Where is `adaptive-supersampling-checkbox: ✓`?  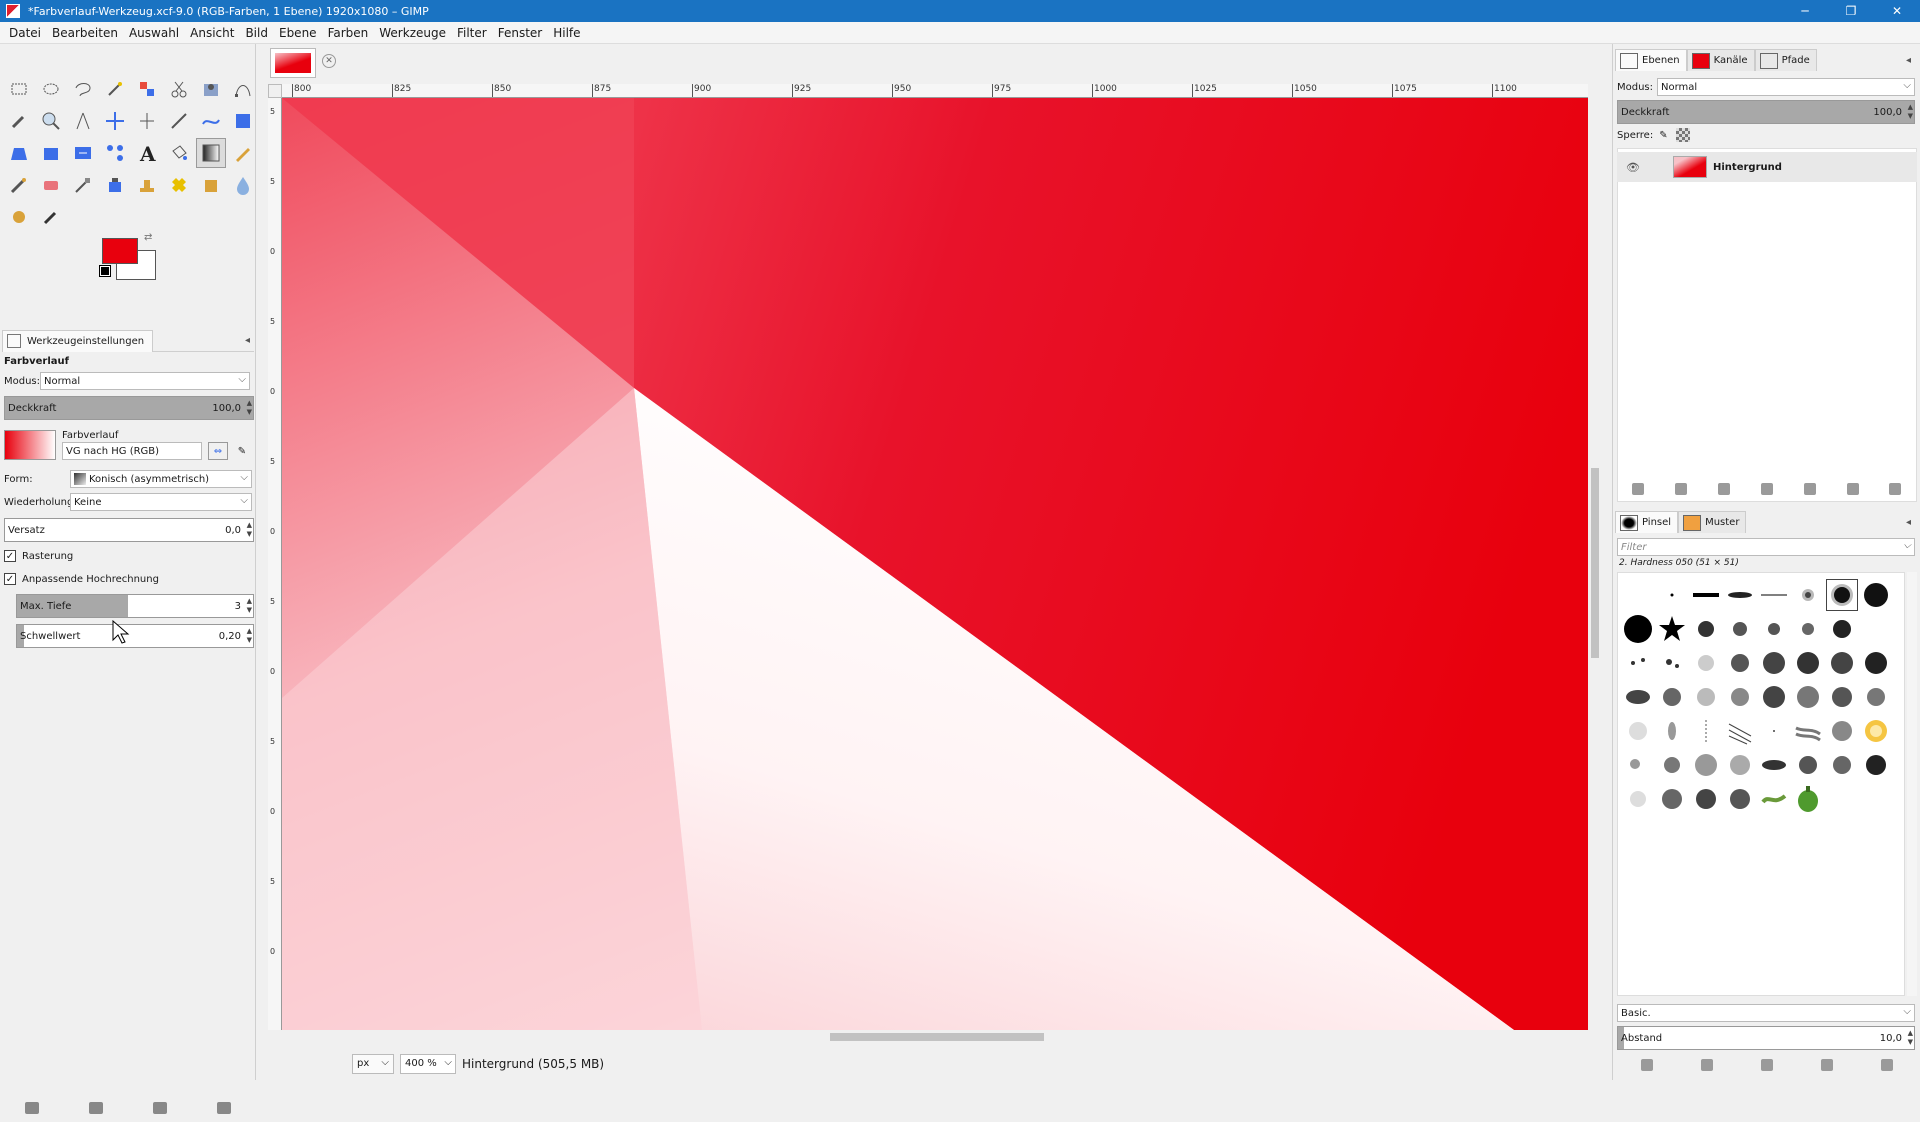
adaptive-supersampling-checkbox: ✓ is located at coordinates (10, 579).